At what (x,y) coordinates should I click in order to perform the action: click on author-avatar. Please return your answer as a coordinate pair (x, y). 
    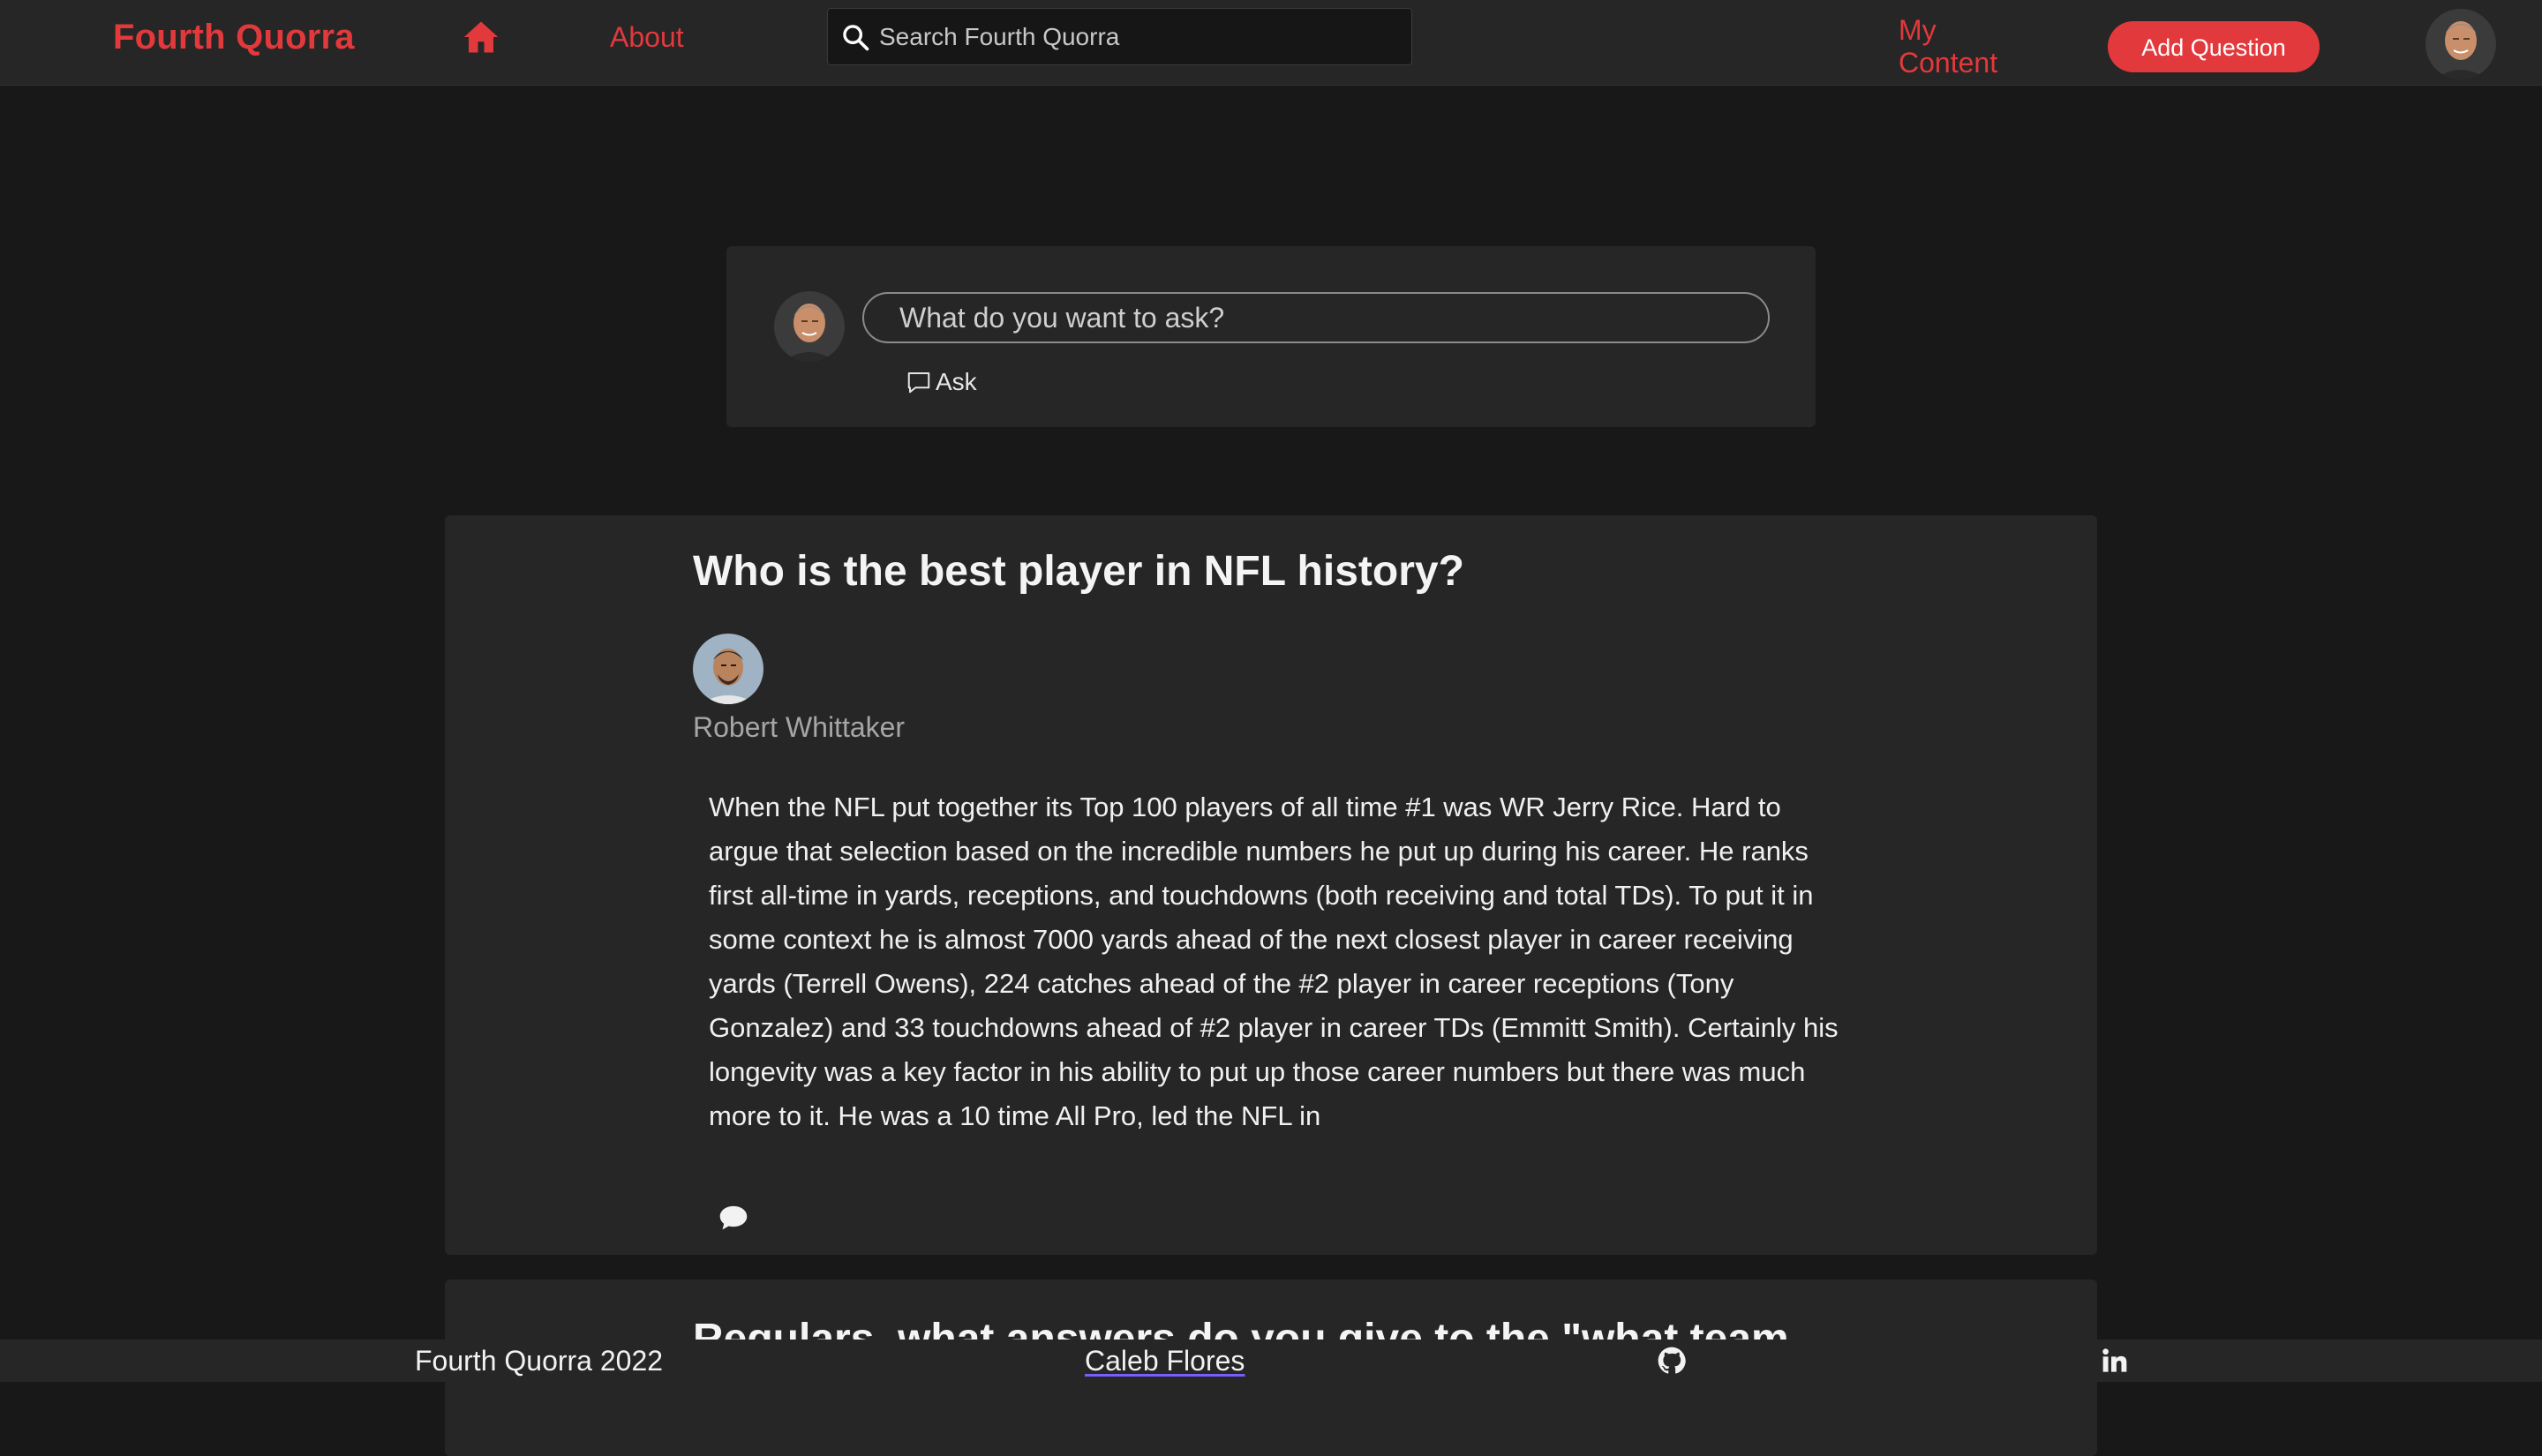
    Looking at the image, I should click on (728, 669).